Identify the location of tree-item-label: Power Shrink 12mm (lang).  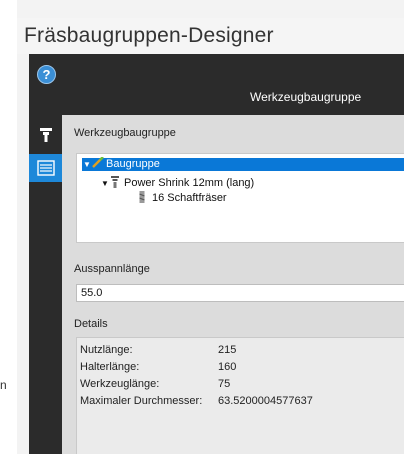
(189, 183).